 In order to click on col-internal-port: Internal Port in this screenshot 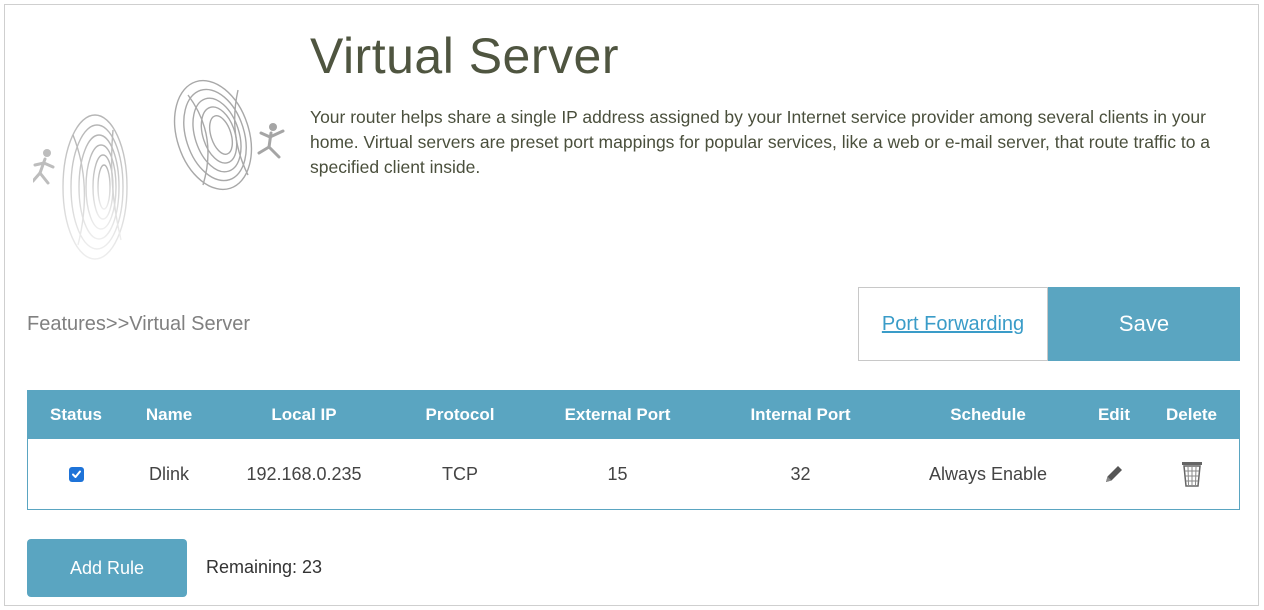, I will do `click(800, 414)`.